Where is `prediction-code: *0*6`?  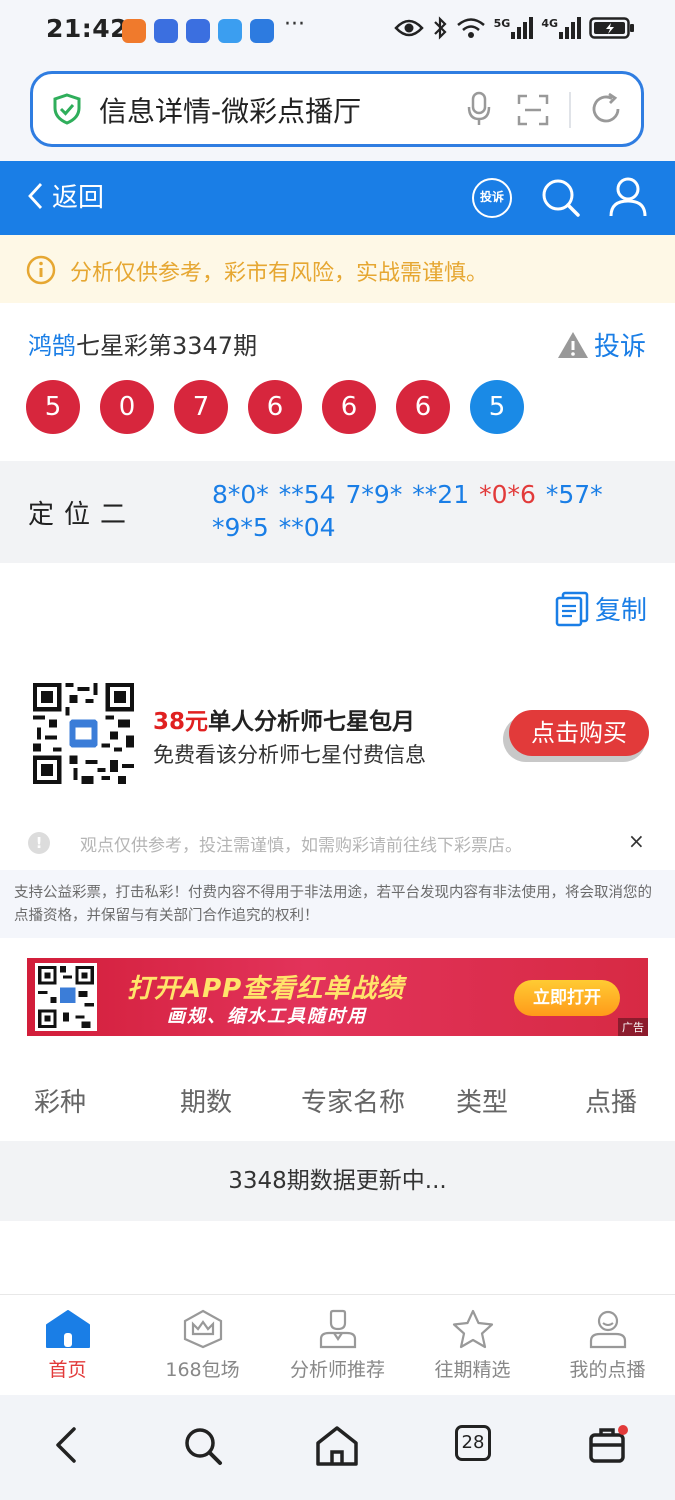
prediction-code: *0*6 is located at coordinates (507, 494).